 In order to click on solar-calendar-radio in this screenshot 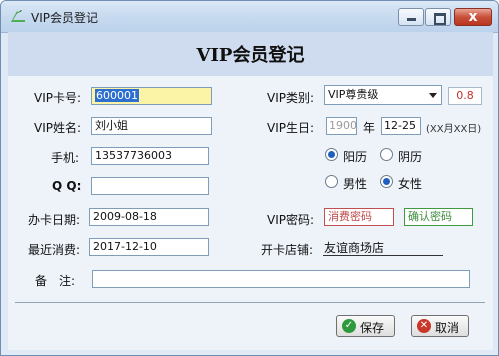, I will do `click(331, 154)`.